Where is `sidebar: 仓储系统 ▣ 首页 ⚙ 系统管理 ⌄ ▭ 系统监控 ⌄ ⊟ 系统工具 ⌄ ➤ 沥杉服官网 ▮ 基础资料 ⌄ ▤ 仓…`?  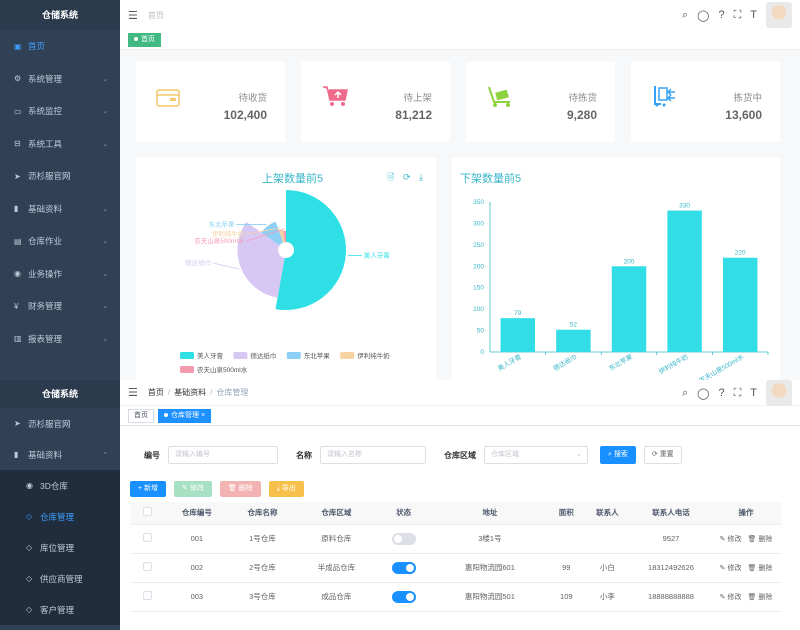
sidebar: 仓储系统 ▣ 首页 ⚙ 系统管理 ⌄ ▭ 系统监控 ⌄ ⊟ 系统工具 ⌄ ➤ 沥杉服官网 ▮ 基础资料 ⌄ ▤ 仓… is located at coordinates (60, 190).